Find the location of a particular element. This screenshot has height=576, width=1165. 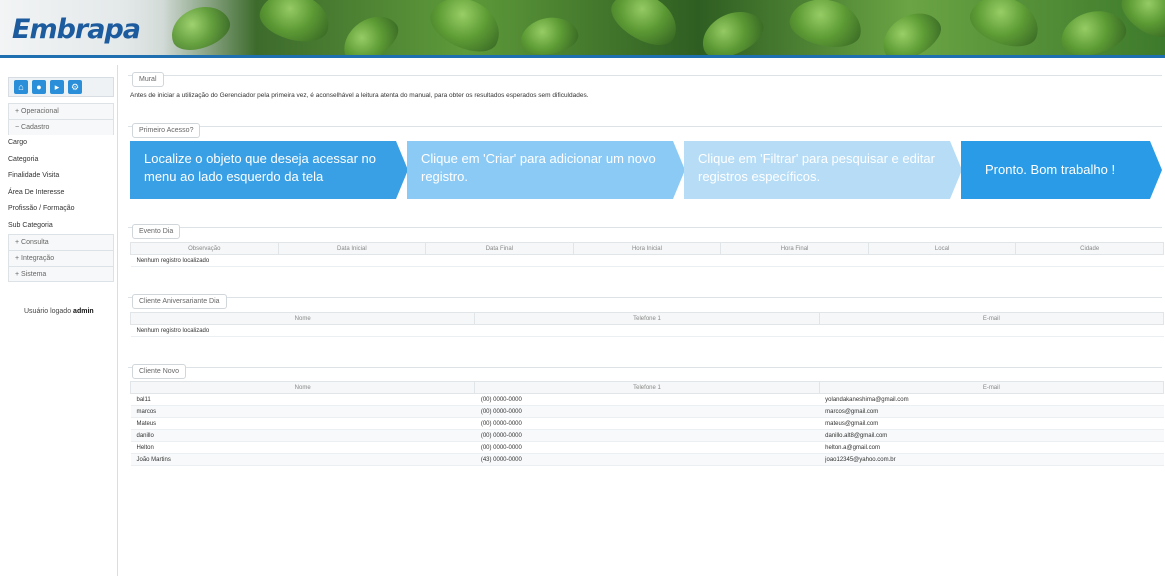

user-icon: ● is located at coordinates (39, 87).